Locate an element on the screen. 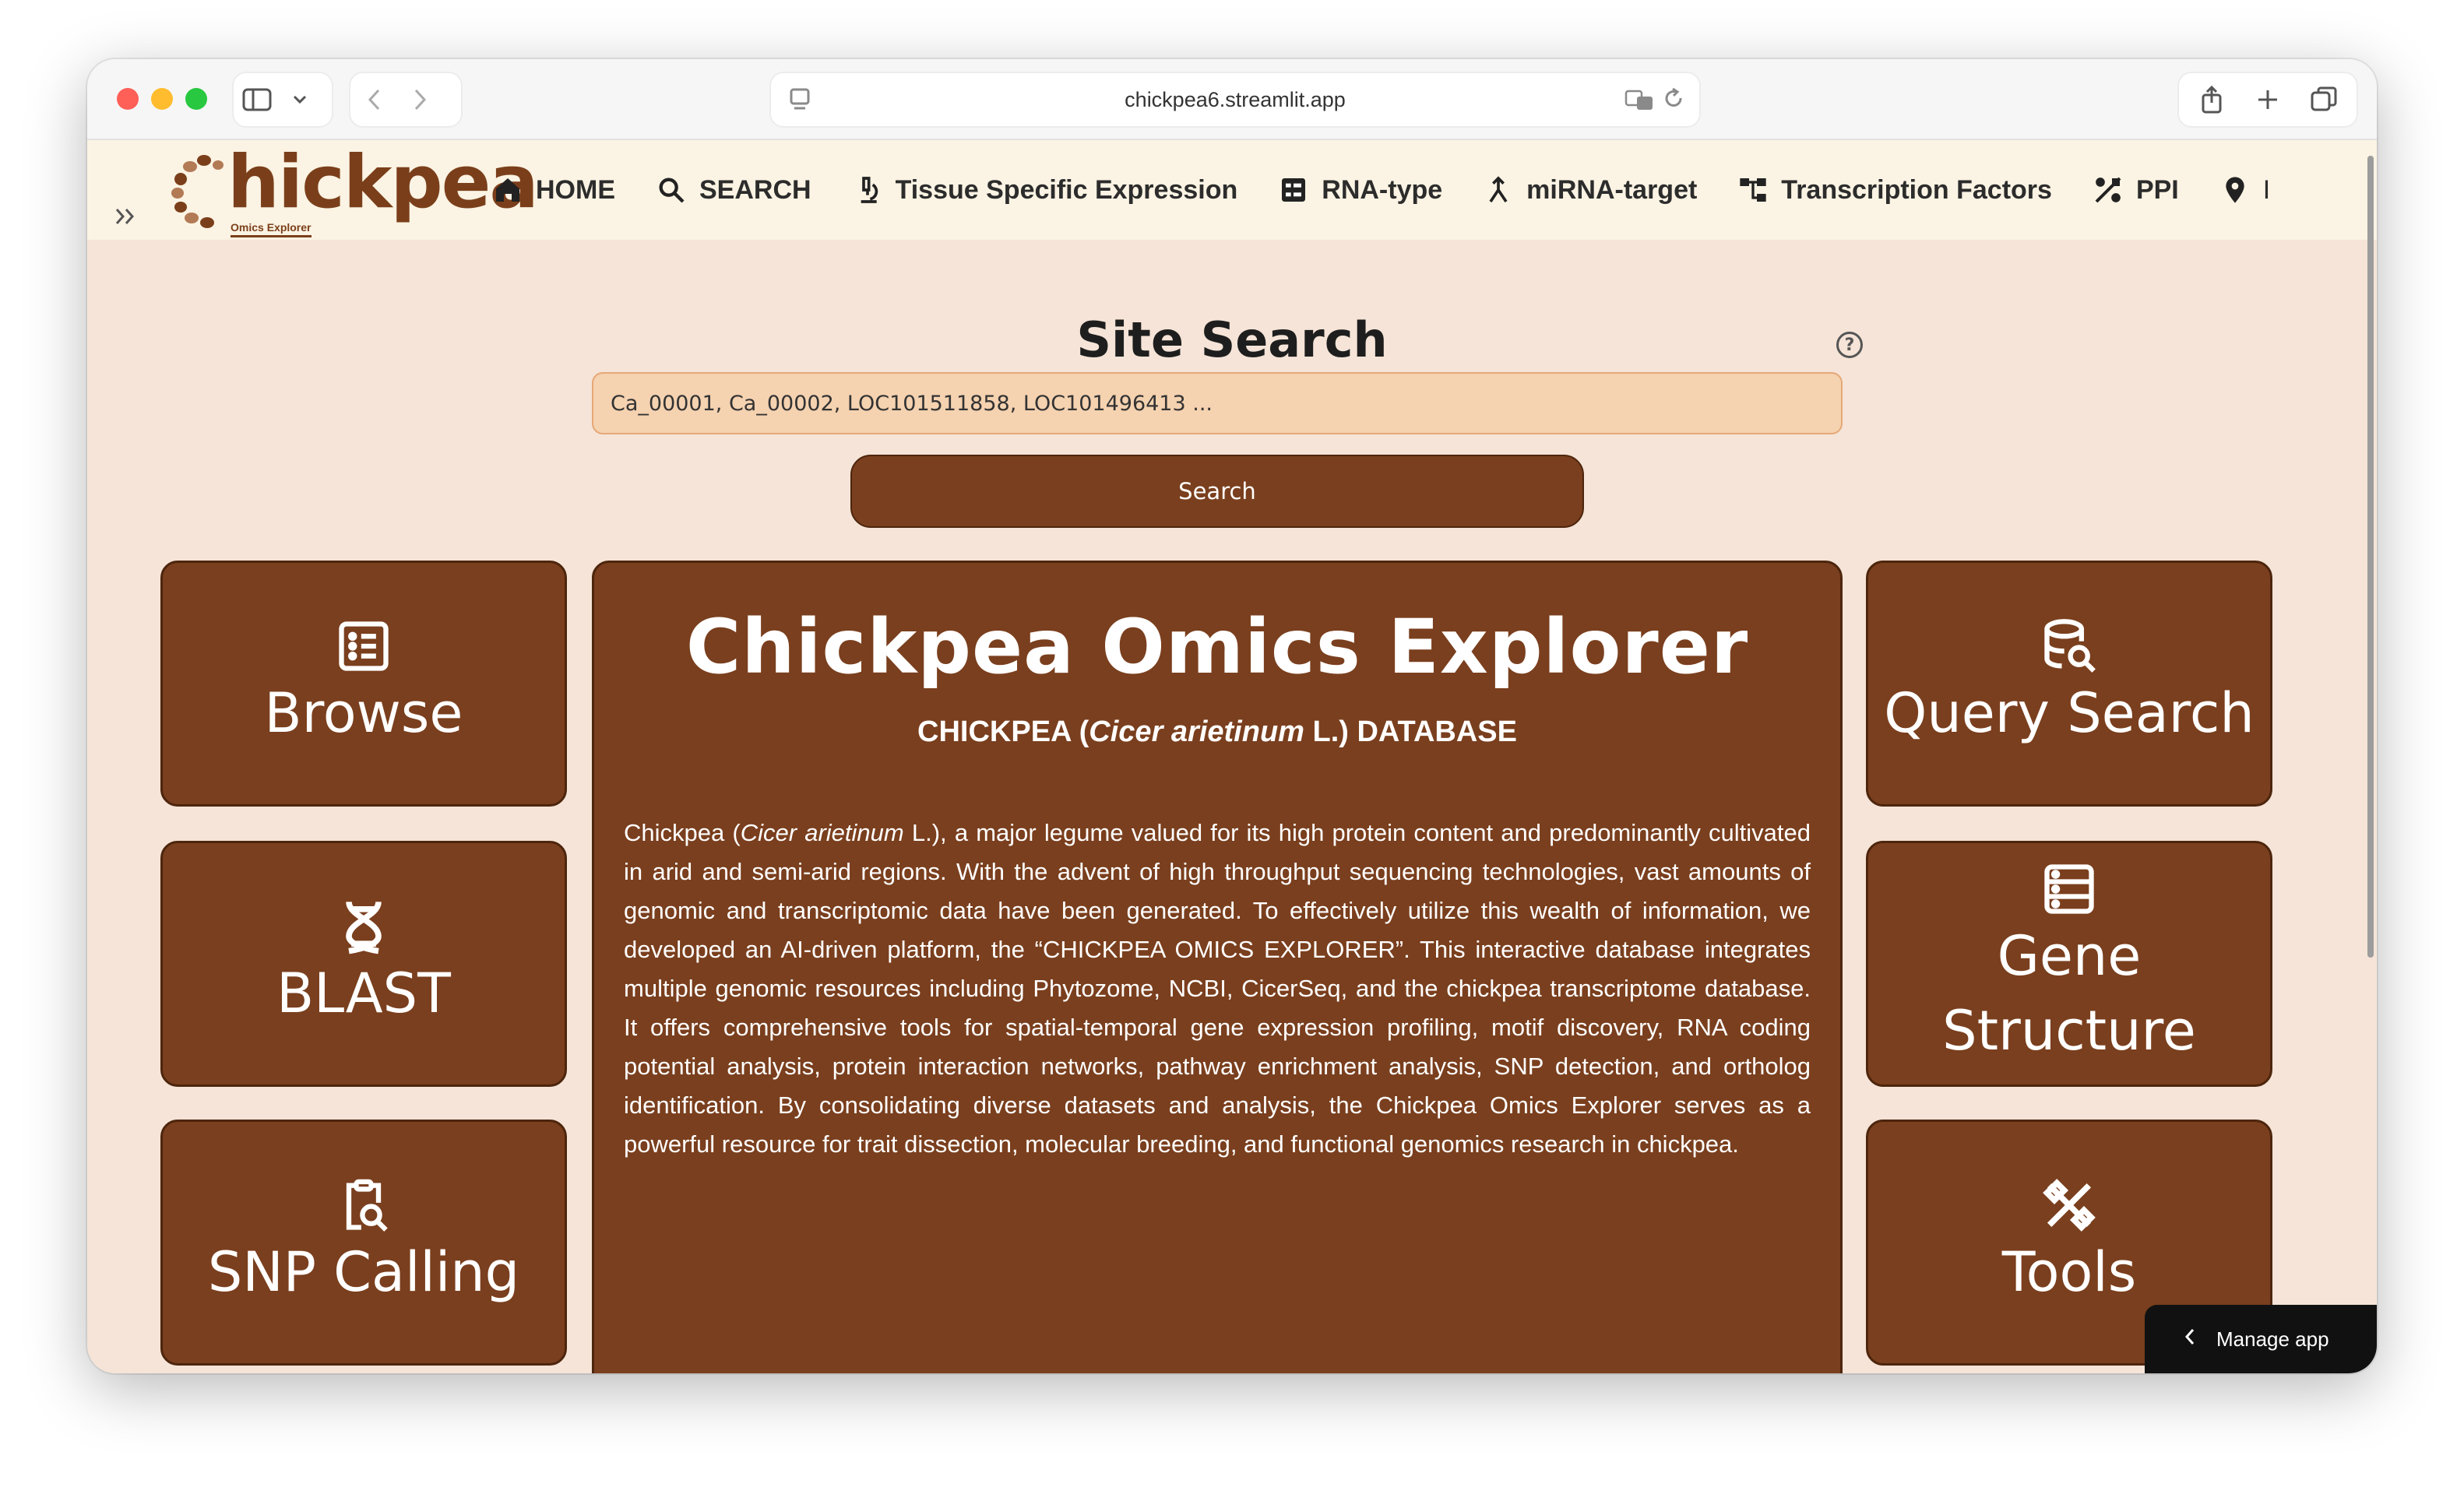 The width and height of the screenshot is (2464, 1487). panel-title: Chickpea Omics Explorer is located at coordinates (1217, 647).